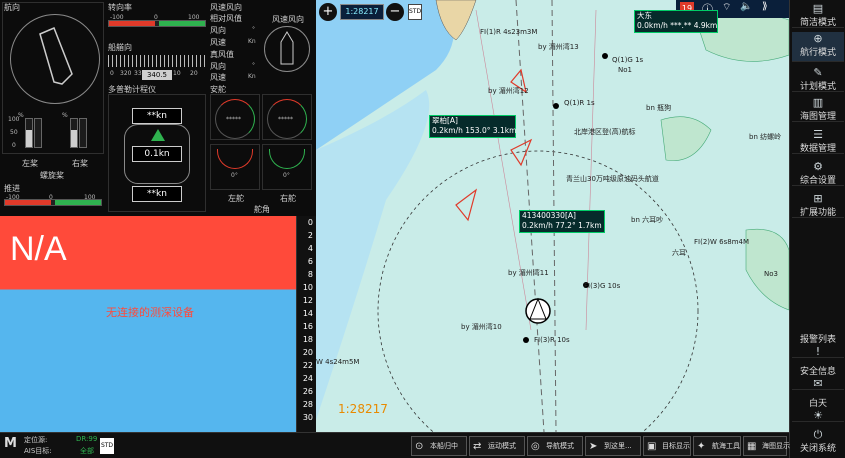 This screenshot has width=845, height=458. What do you see at coordinates (194, 17) in the screenshot?
I see `rot-tick-4: 100` at bounding box center [194, 17].